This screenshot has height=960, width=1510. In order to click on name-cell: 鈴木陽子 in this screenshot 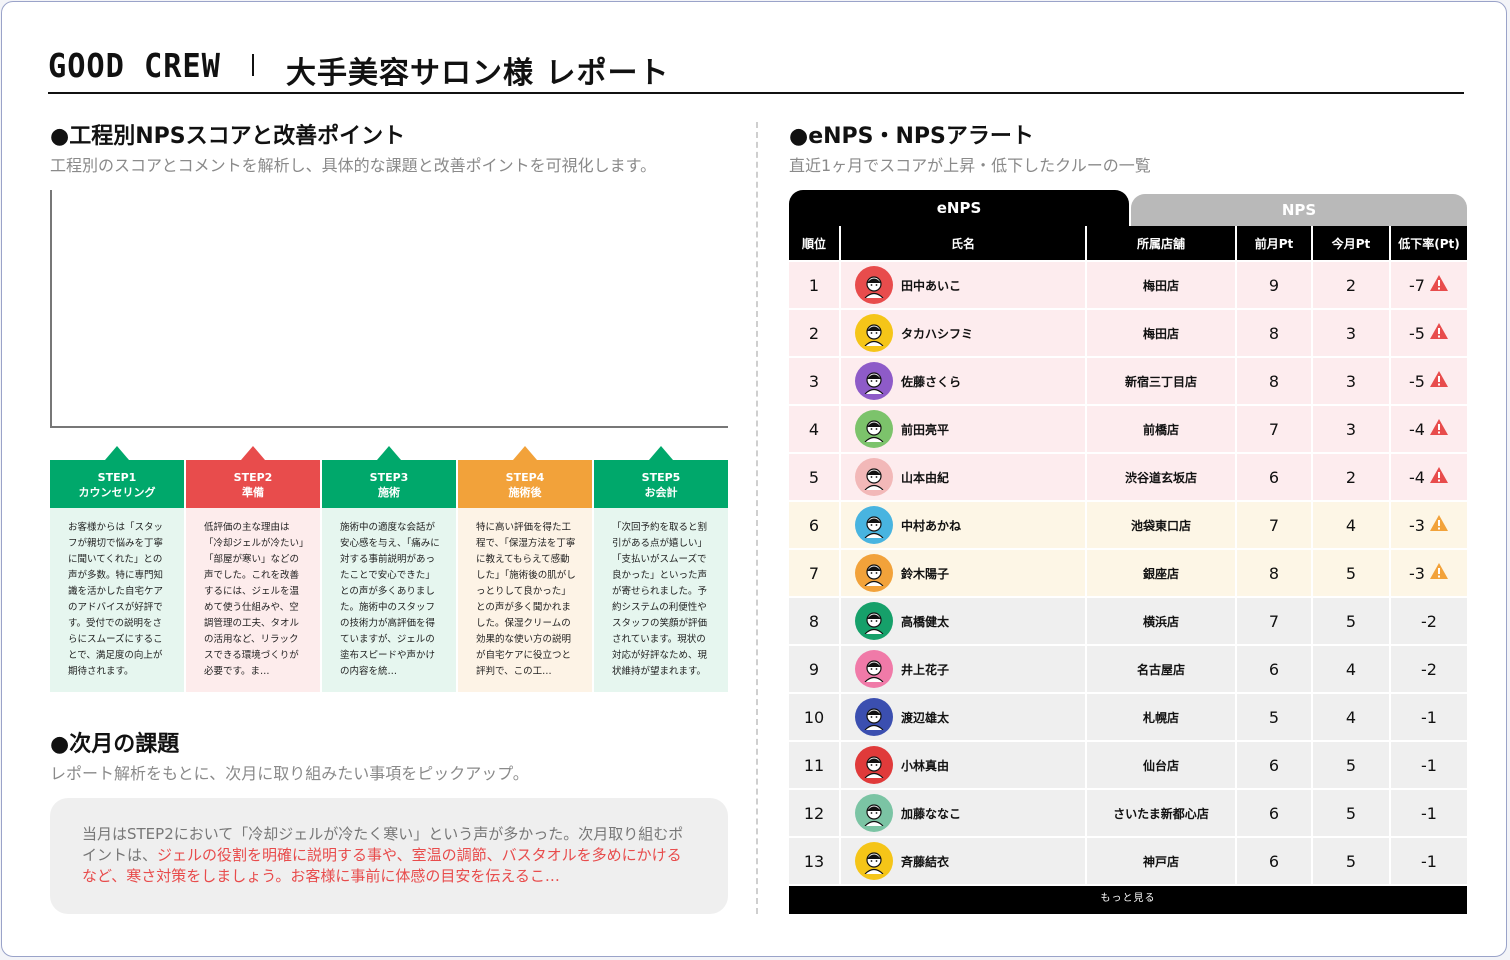, I will do `click(964, 573)`.